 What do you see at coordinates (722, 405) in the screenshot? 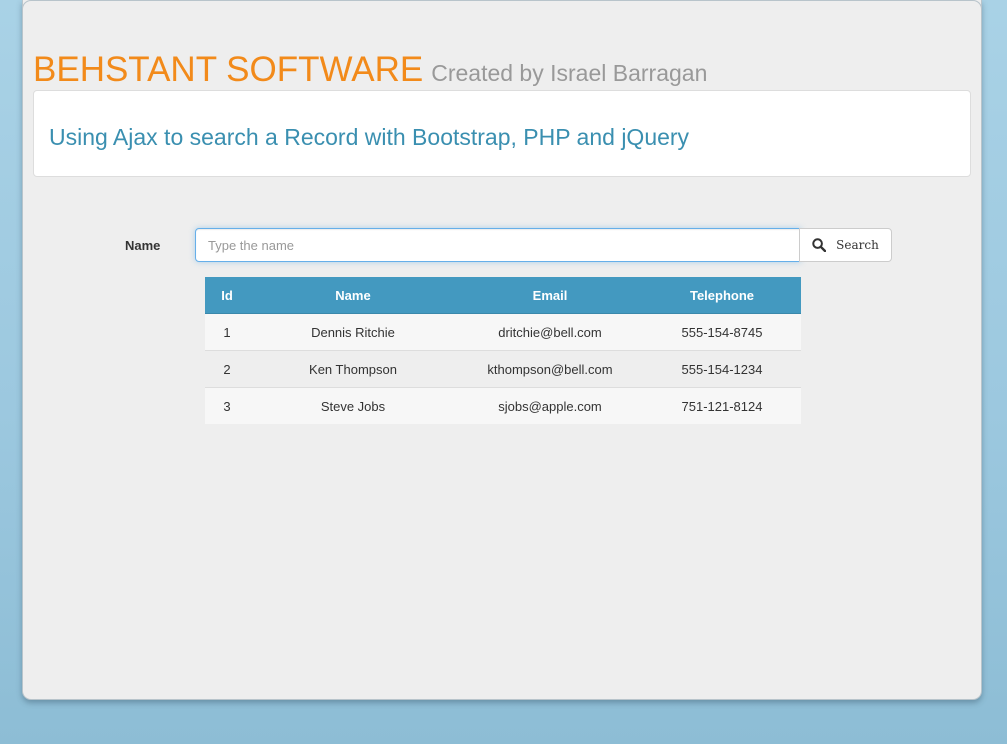
I see `cell-telephone: 751-121-8124` at bounding box center [722, 405].